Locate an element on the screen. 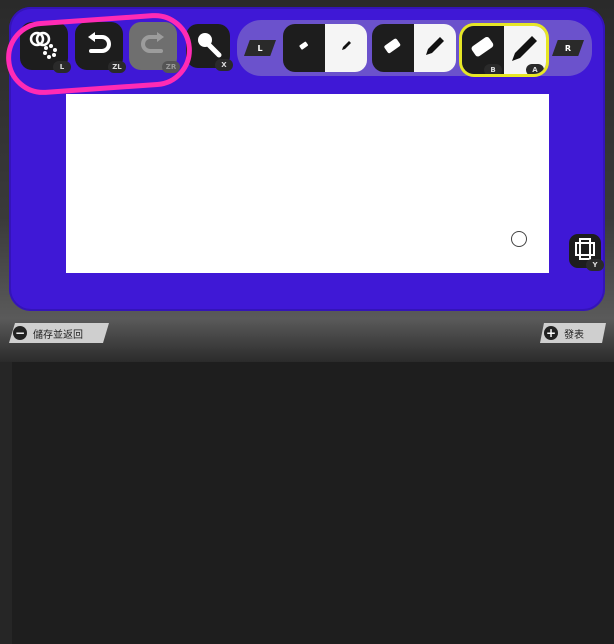 The height and width of the screenshot is (644, 614). plus-icon: + is located at coordinates (551, 333).